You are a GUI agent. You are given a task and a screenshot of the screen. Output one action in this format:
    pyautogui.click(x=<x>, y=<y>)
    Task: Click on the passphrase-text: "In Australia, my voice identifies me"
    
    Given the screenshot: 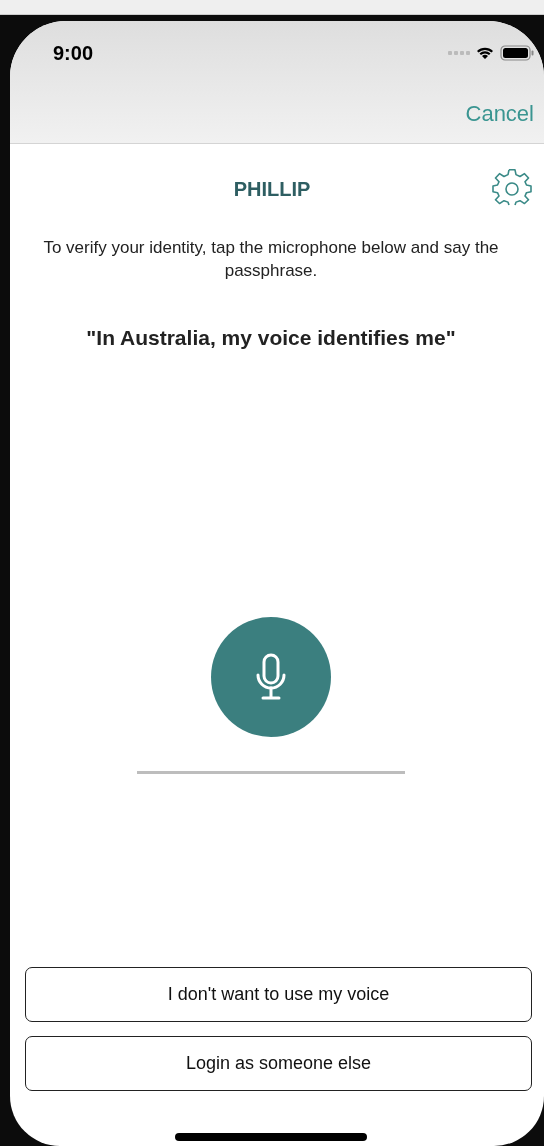 What is the action you would take?
    pyautogui.click(x=271, y=338)
    